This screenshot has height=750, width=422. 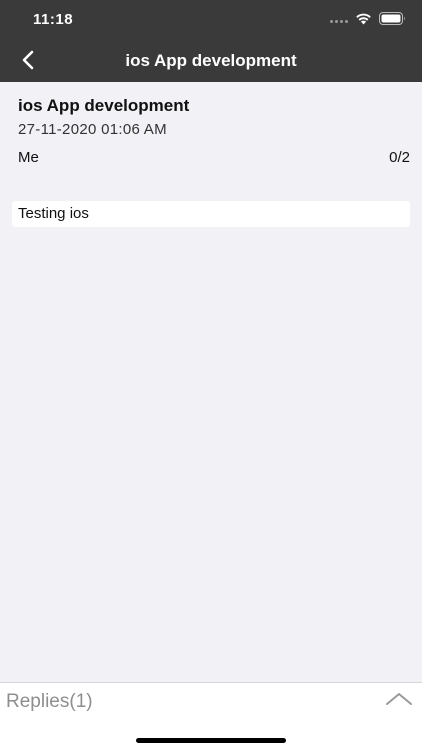 I want to click on replies-bar: Replies(1), so click(x=211, y=716).